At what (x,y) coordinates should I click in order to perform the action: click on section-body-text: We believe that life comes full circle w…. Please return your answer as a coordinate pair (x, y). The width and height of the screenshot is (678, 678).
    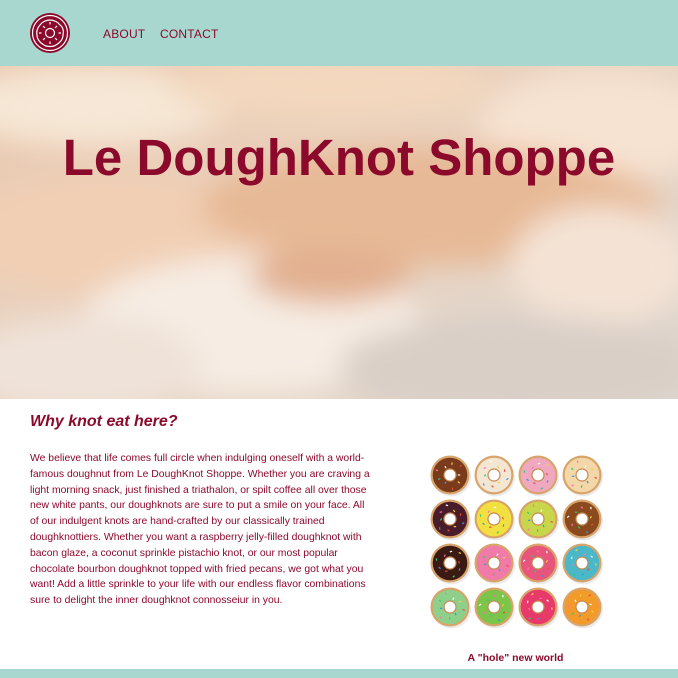
    Looking at the image, I should click on (200, 530).